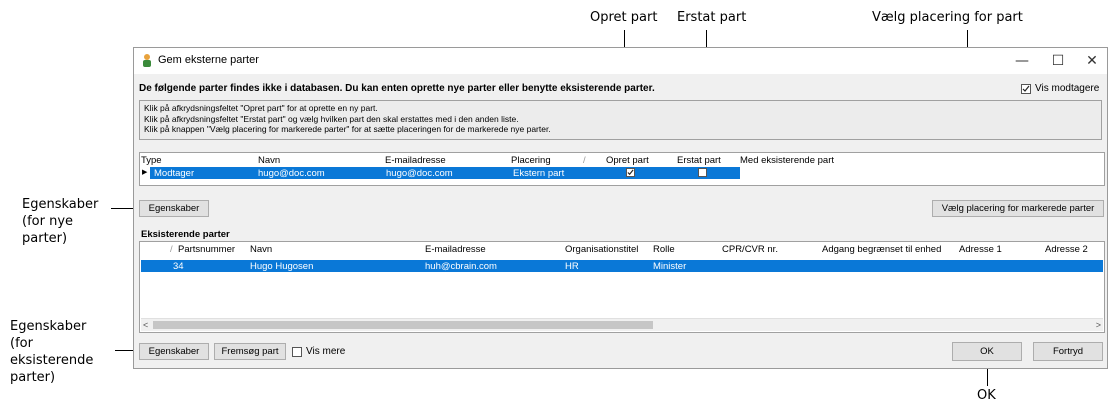 This screenshot has height=408, width=1109. What do you see at coordinates (1091, 61) in the screenshot?
I see `close-button: ✕` at bounding box center [1091, 61].